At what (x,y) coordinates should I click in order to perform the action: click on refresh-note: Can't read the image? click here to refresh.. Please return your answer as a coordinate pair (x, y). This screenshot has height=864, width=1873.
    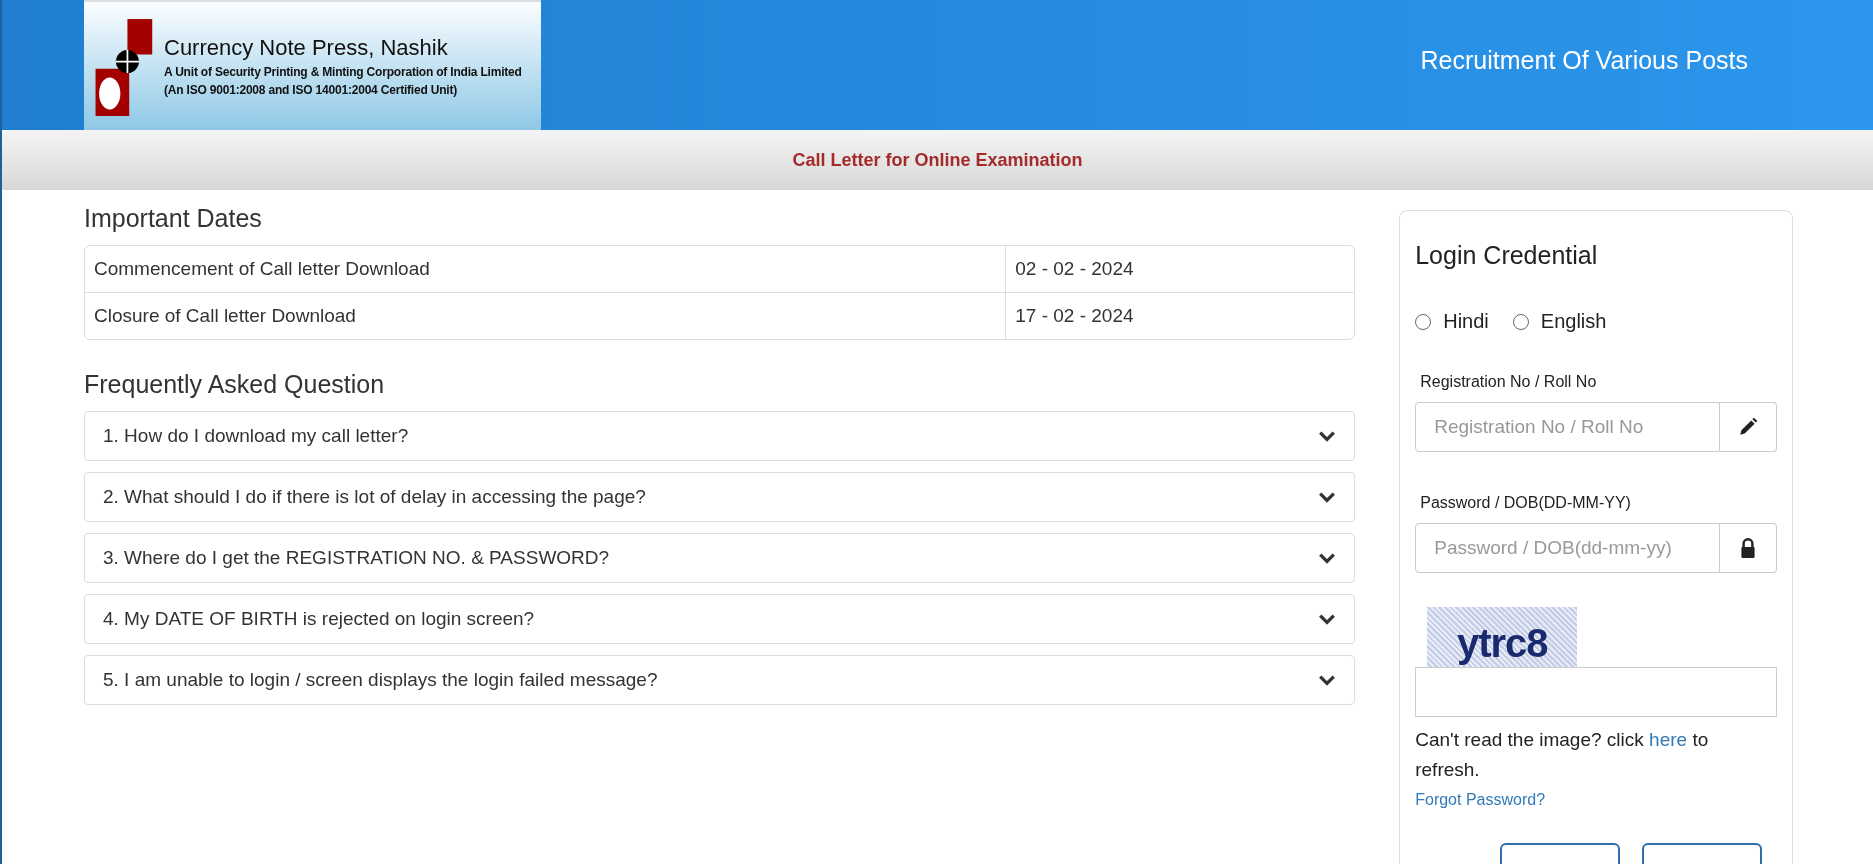
    Looking at the image, I should click on (1562, 755).